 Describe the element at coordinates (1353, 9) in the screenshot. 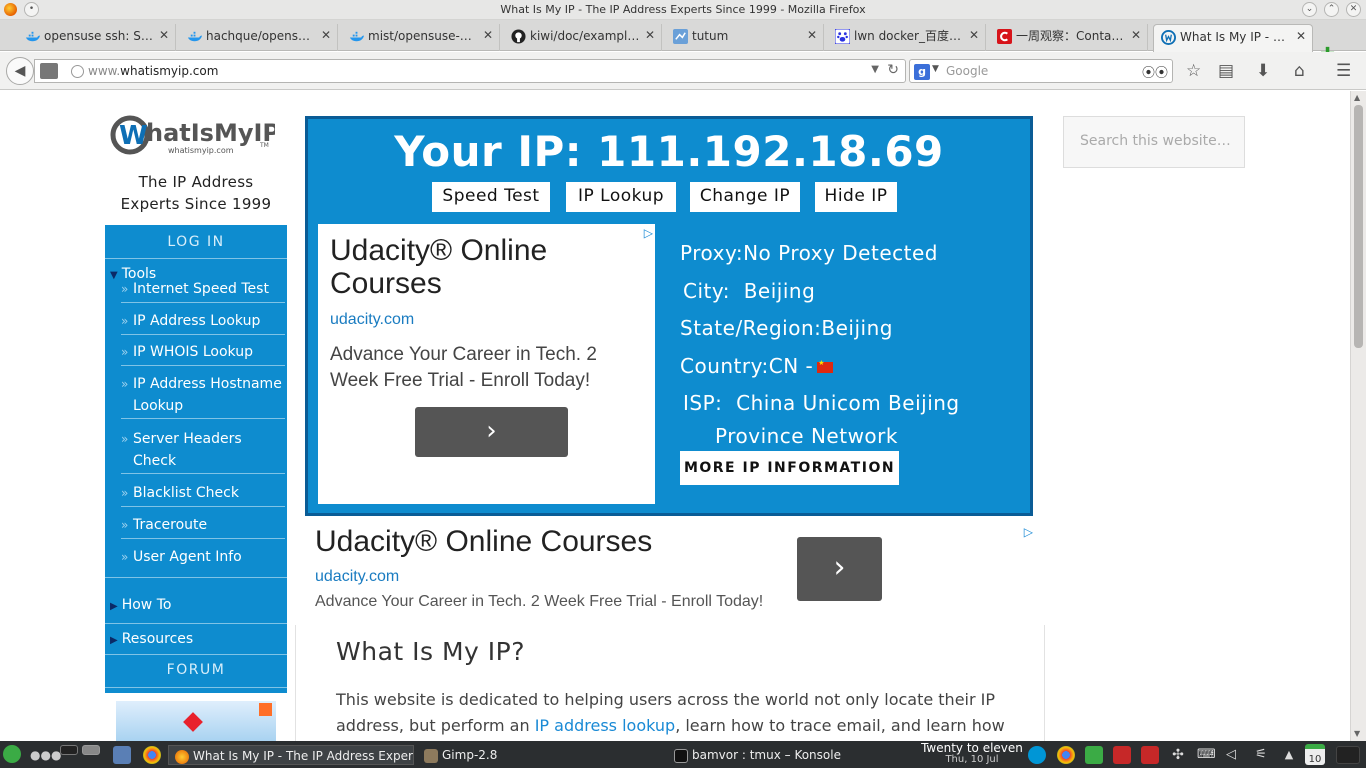

I see `close-window-button: ✕` at that location.